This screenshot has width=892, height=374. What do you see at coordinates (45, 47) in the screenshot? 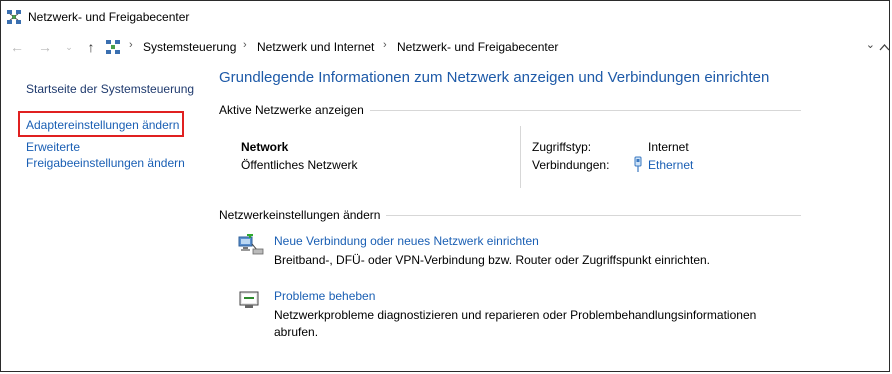
I see `forward-arrow-icon: →` at bounding box center [45, 47].